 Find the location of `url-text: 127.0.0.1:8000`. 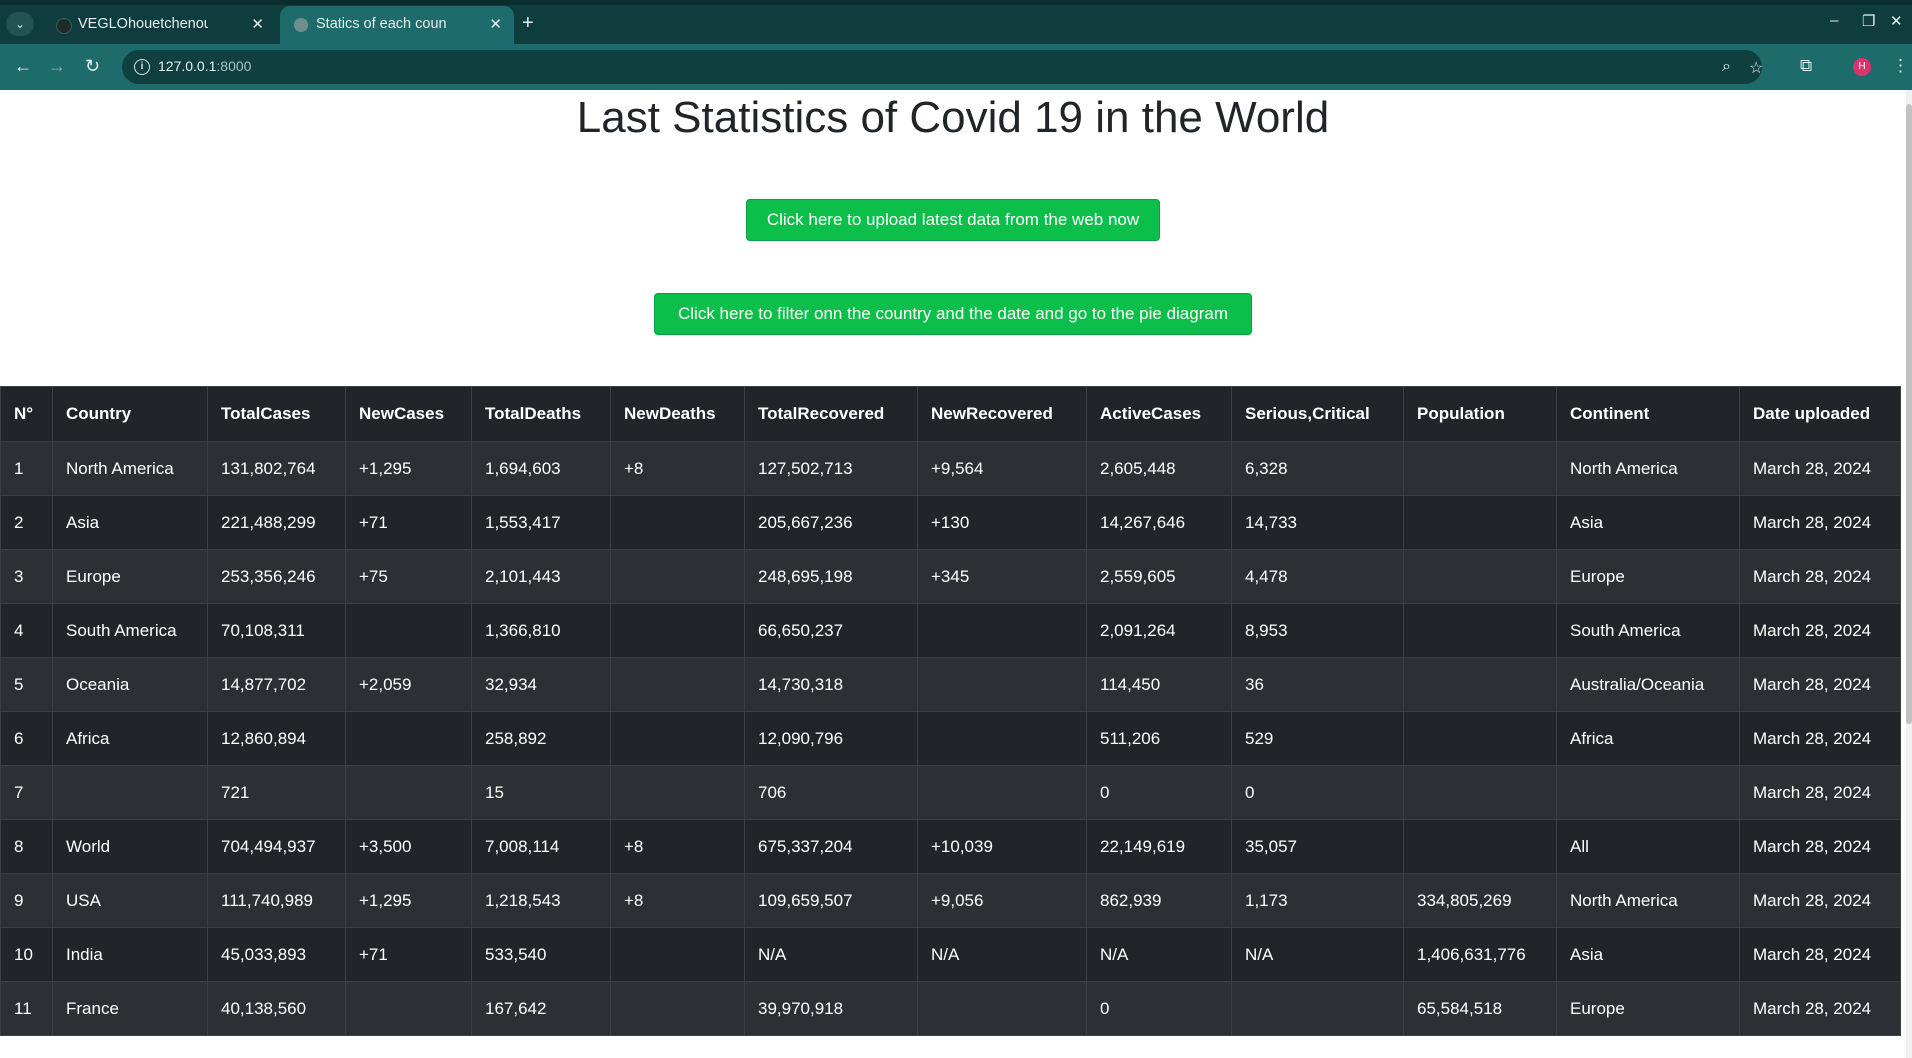

url-text: 127.0.0.1:8000 is located at coordinates (204, 66).